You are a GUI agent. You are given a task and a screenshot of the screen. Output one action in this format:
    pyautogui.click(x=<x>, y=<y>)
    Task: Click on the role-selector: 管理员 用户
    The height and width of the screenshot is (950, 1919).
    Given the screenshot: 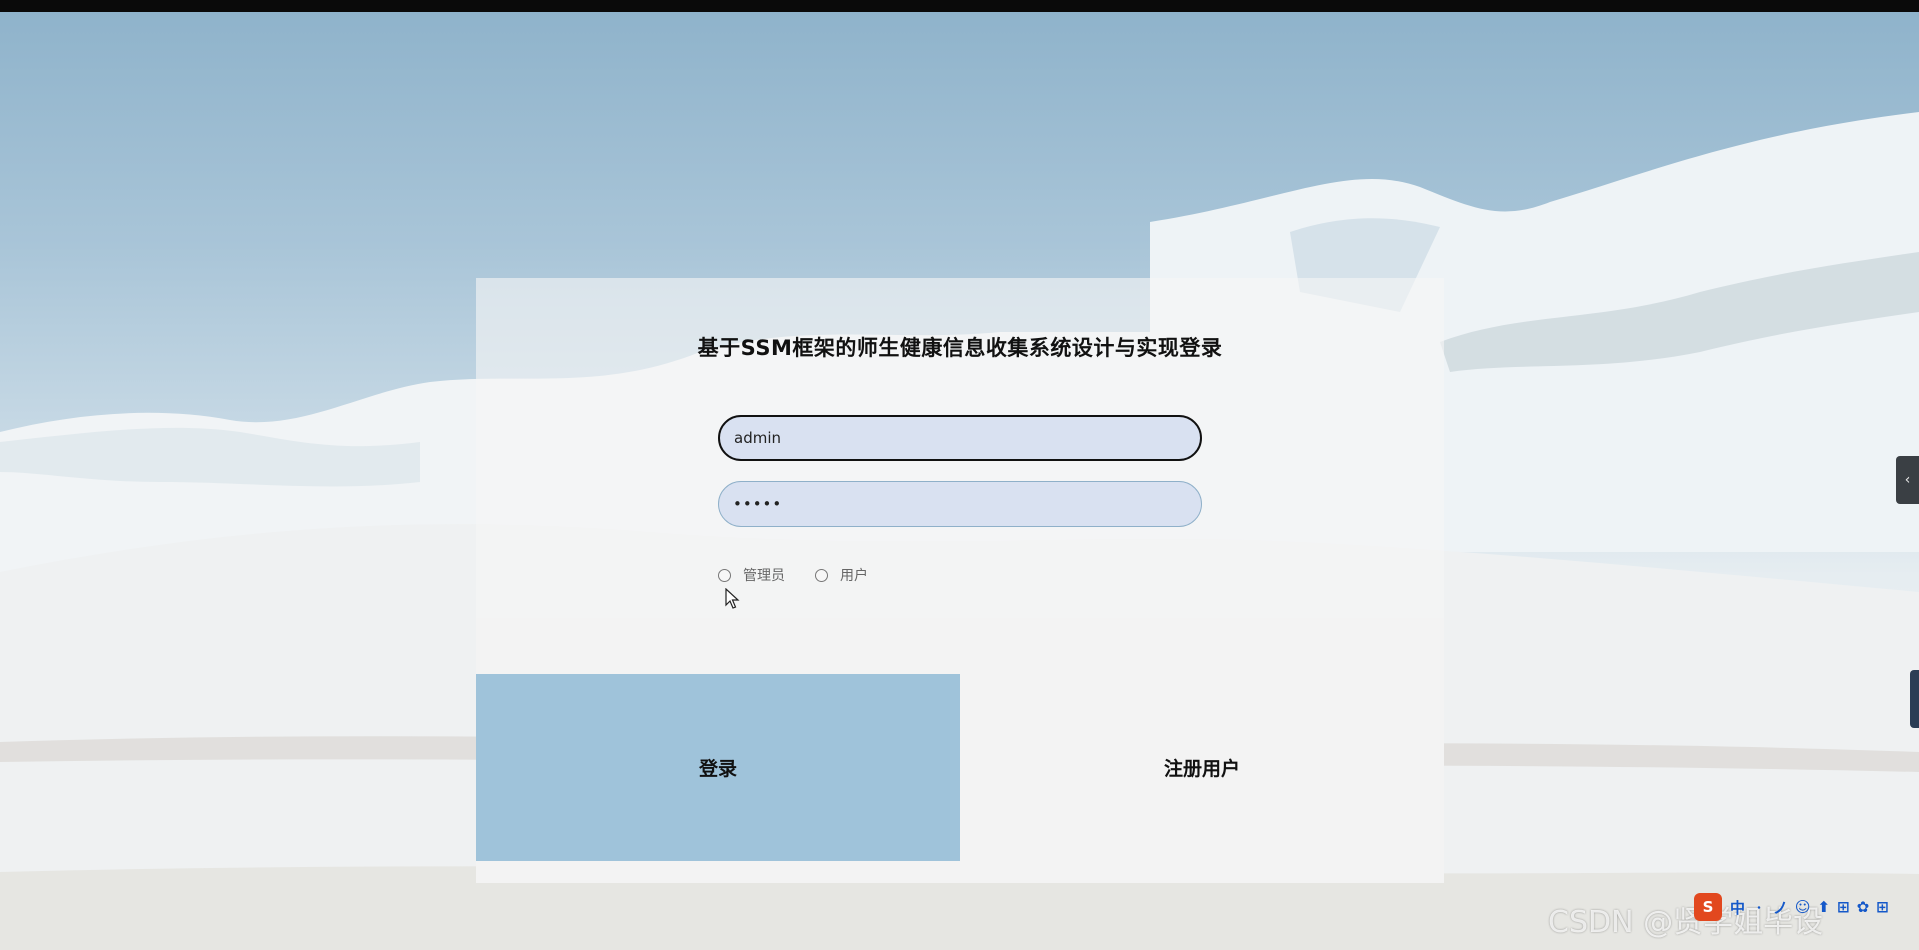 What is the action you would take?
    pyautogui.click(x=808, y=575)
    